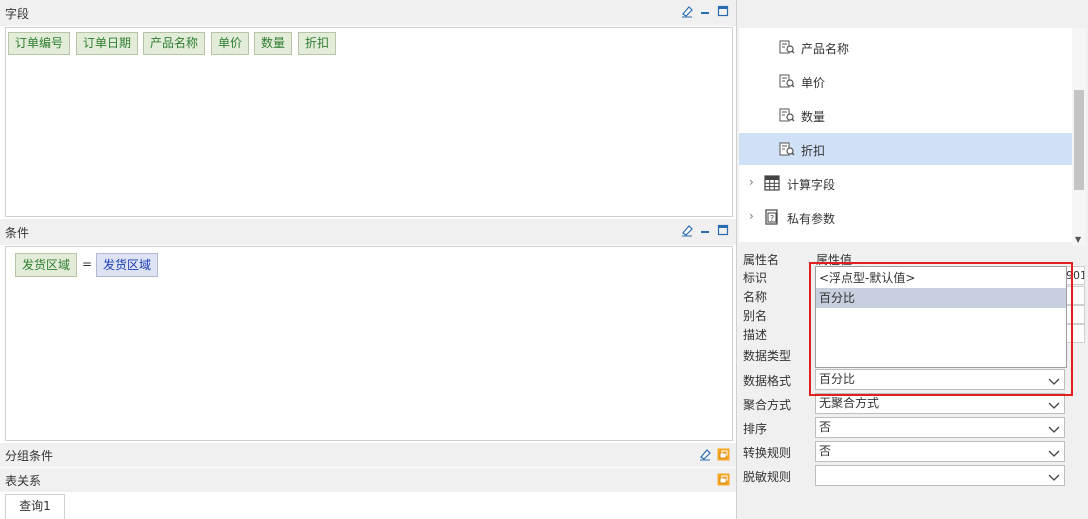 Image resolution: width=1088 pixels, height=519 pixels. I want to click on tree-item-quantity: 数量, so click(905, 115).